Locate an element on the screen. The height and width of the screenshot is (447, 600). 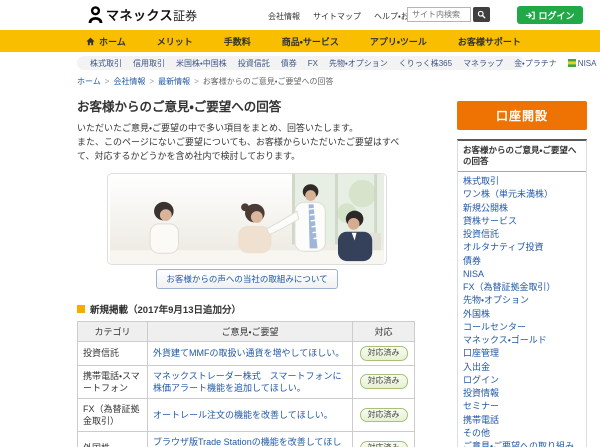
section-label: 新規掲載 is located at coordinates (109, 310).